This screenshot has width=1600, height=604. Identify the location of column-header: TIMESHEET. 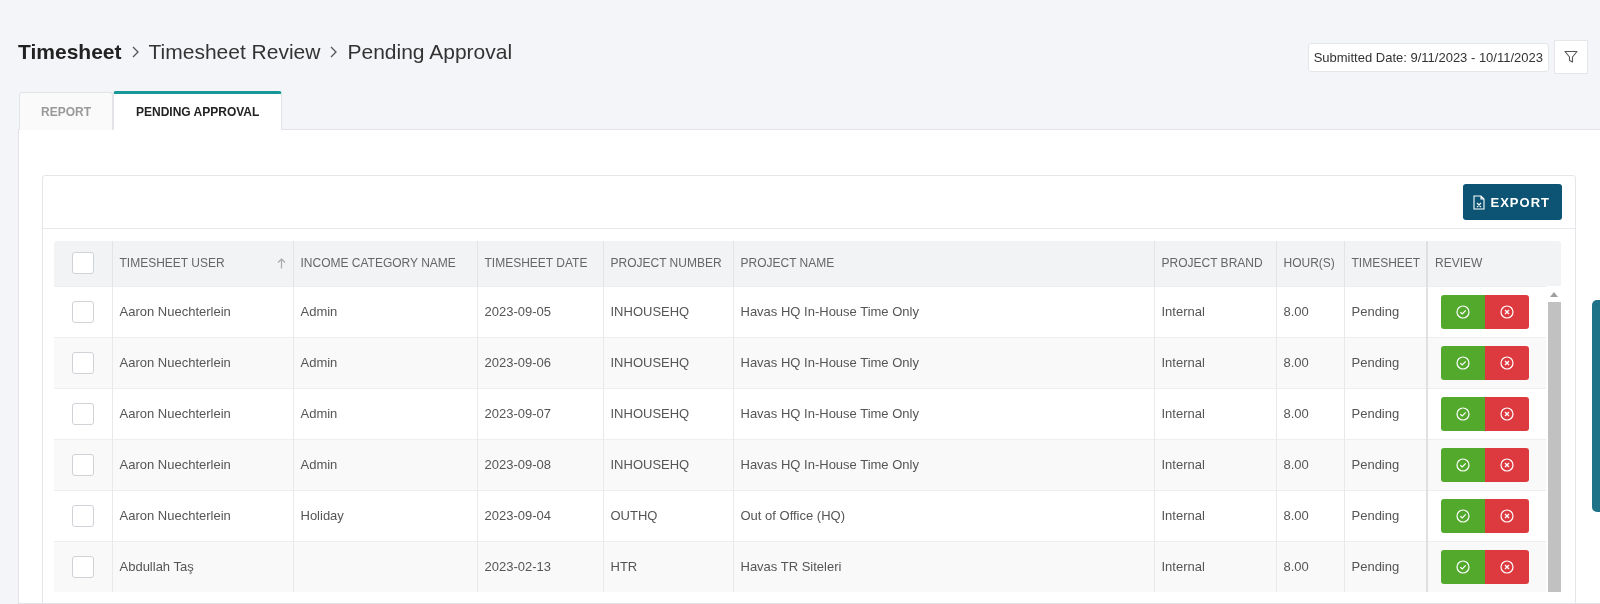
(1386, 263).